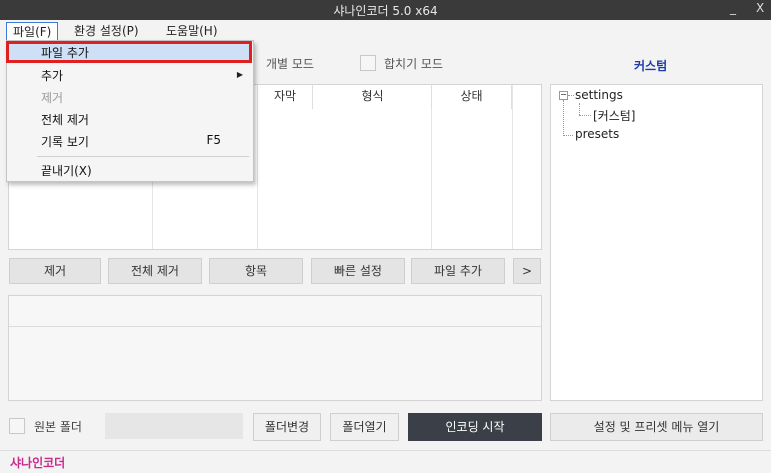 The image size is (771, 473). Describe the element at coordinates (760, 8) in the screenshot. I see `close-button: X` at that location.